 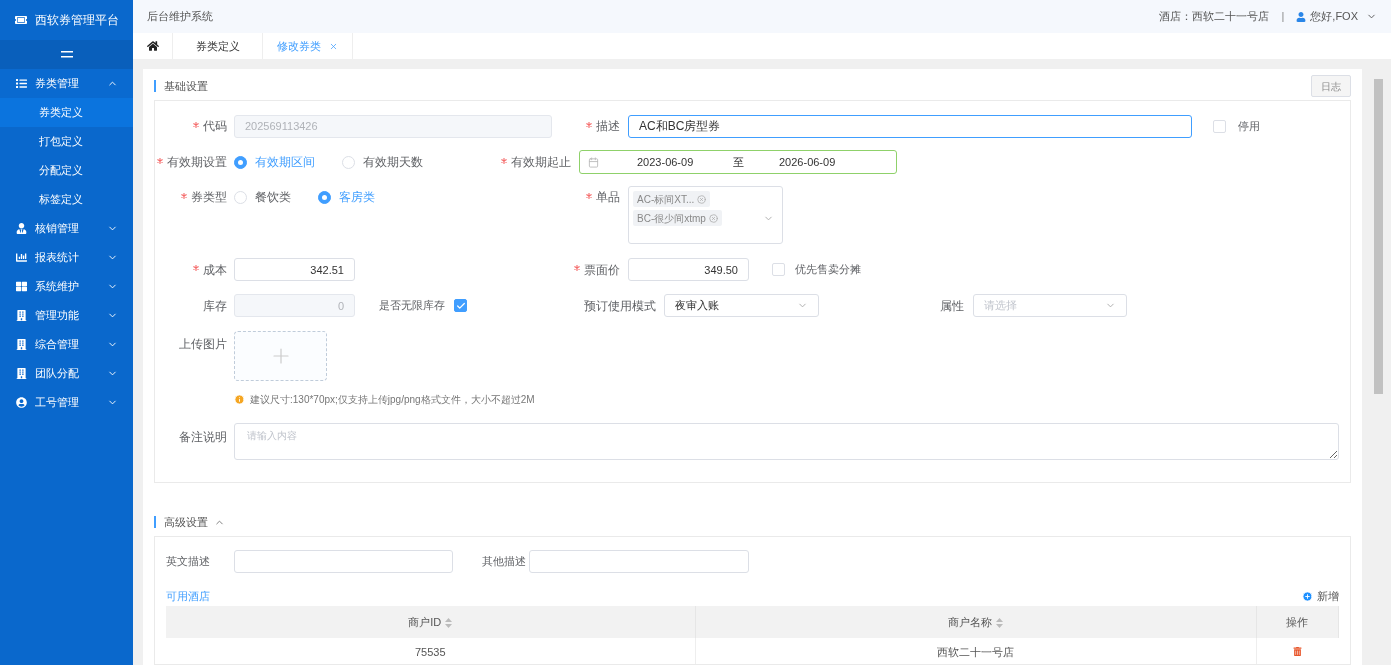 What do you see at coordinates (975, 651) in the screenshot?
I see `table-cell: 西软二十一号店` at bounding box center [975, 651].